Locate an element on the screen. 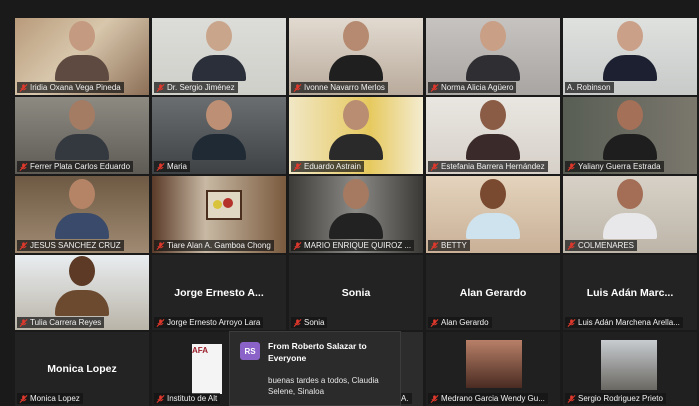 This screenshot has height=406, width=699. participant-name-tag: Tiare Alan A. Gamboa Chong is located at coordinates (214, 245).